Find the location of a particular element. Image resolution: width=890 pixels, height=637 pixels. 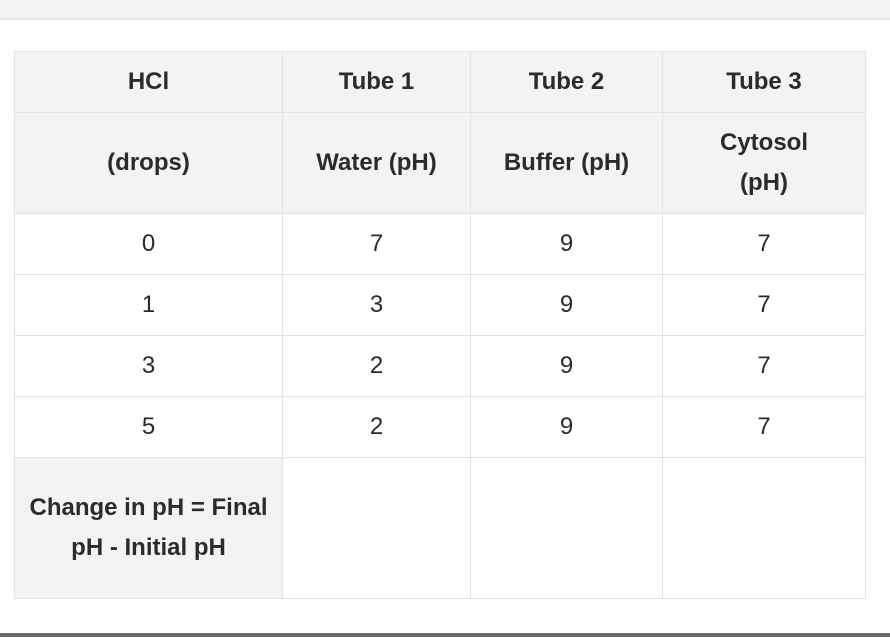

table-cell: 0 is located at coordinates (148, 244).